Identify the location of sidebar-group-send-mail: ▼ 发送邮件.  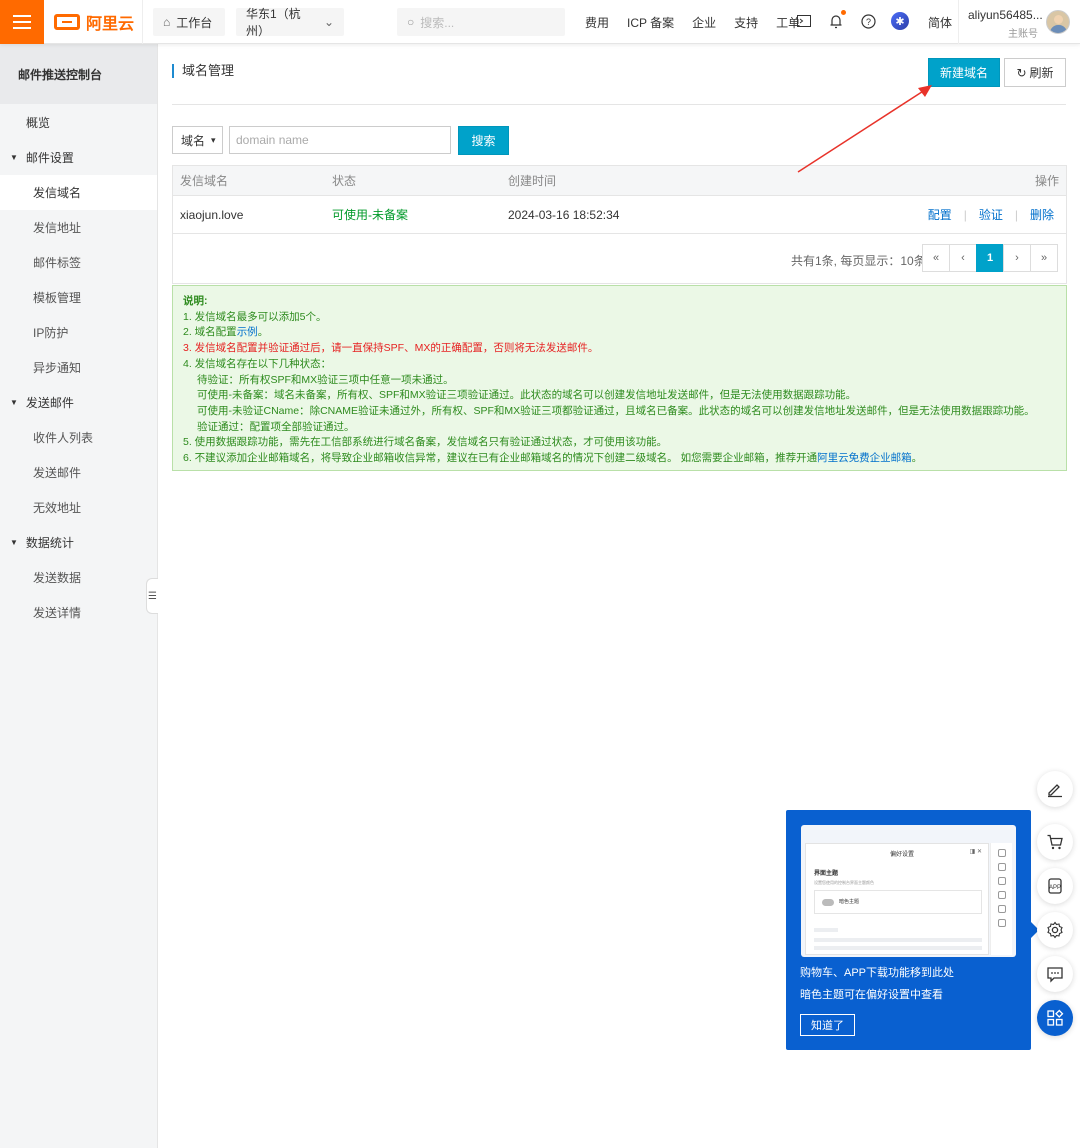
(78, 402).